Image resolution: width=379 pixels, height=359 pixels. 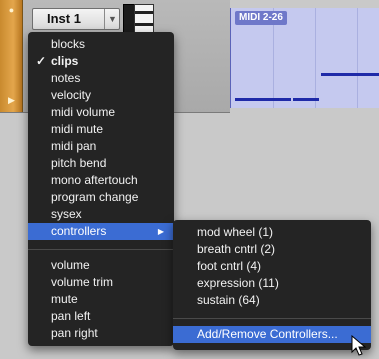 I want to click on menu-item-label: mute, so click(x=64, y=299).